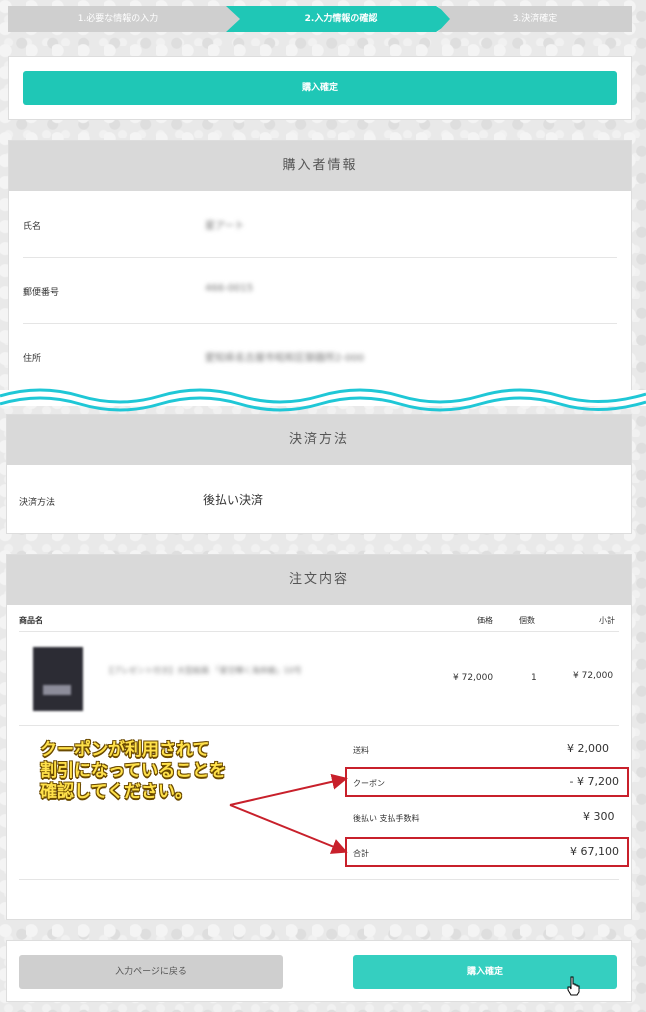  What do you see at coordinates (37, 503) in the screenshot?
I see `payment-method-label: 決済方法` at bounding box center [37, 503].